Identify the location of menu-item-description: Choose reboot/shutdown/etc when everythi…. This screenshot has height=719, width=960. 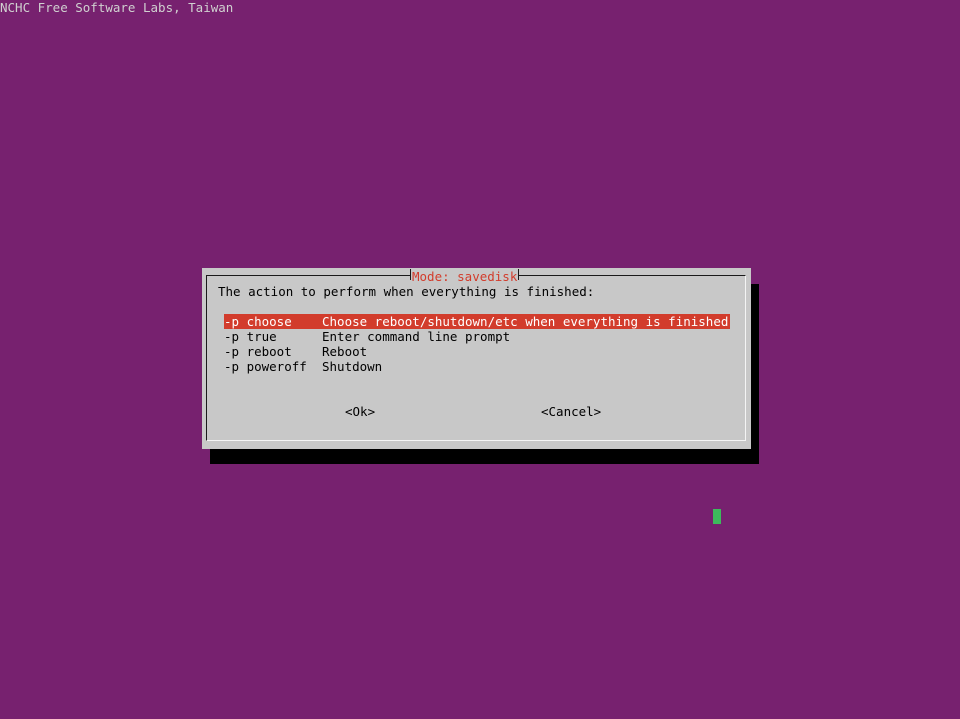
(525, 321).